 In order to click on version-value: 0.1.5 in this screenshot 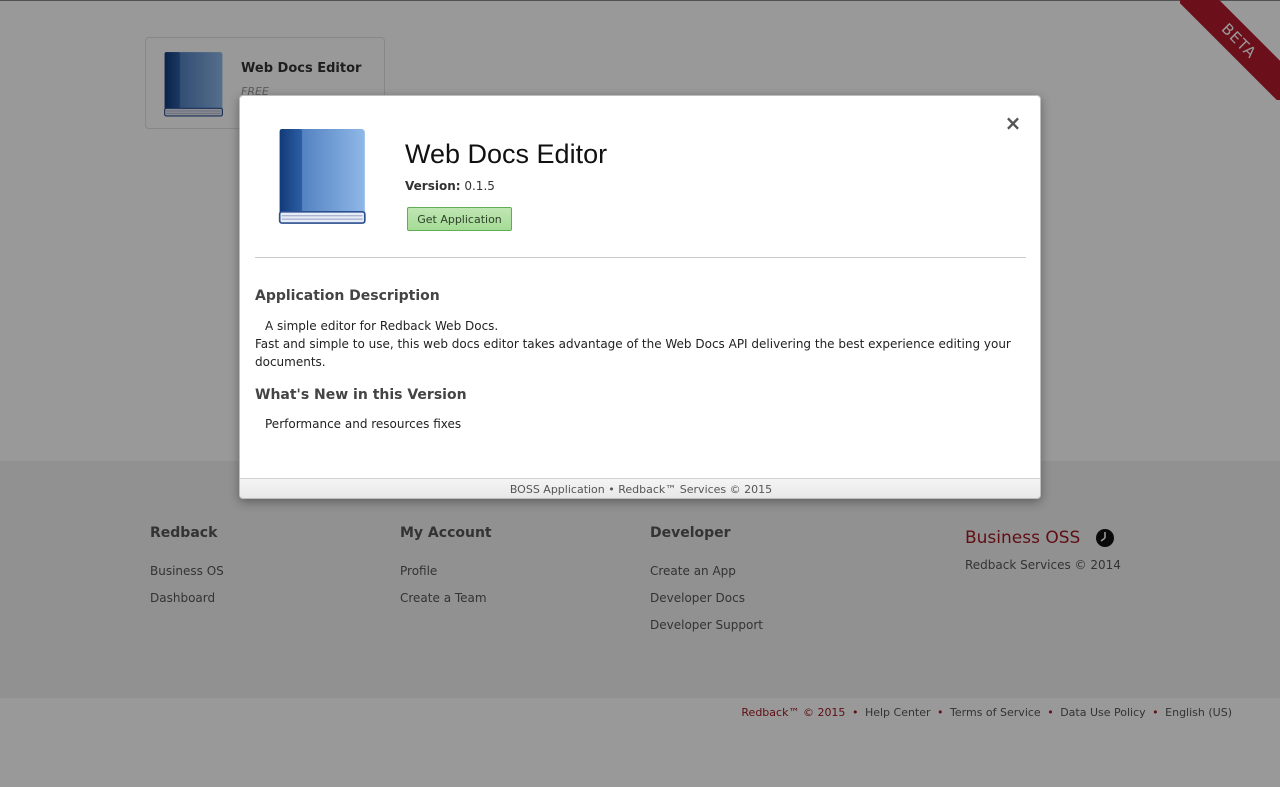, I will do `click(479, 186)`.